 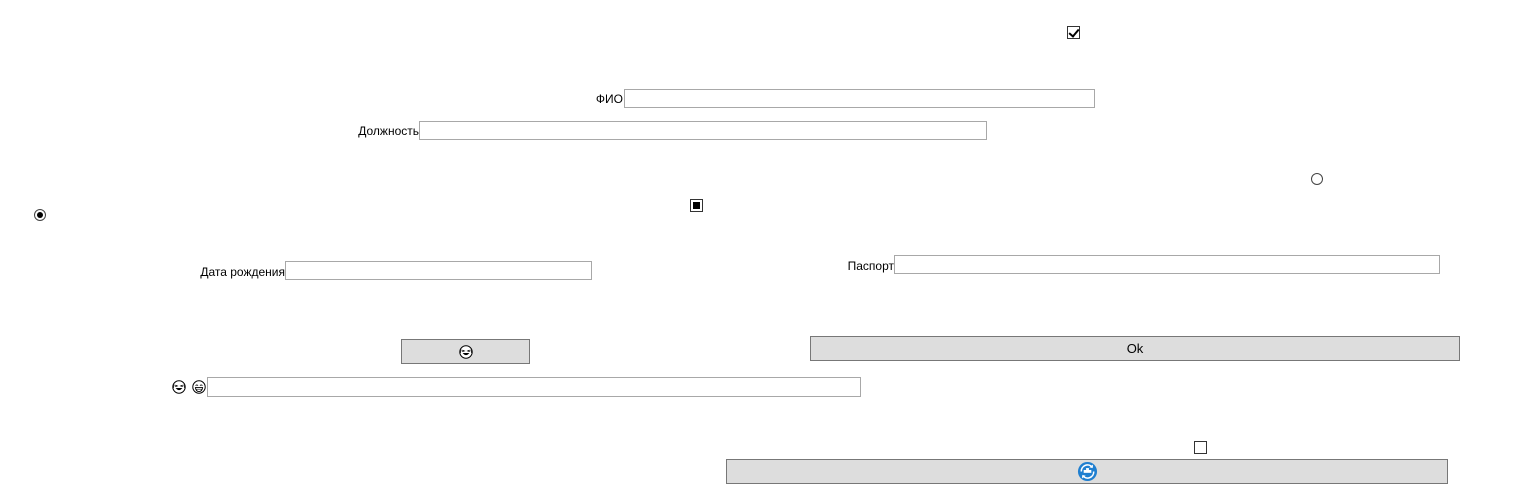 I want to click on emoji-input, so click(x=534, y=387).